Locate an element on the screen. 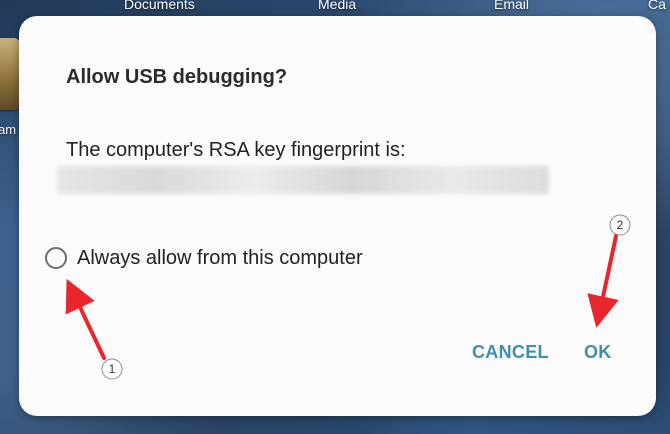 This screenshot has height=434, width=670. always-allow-option: Always allow from this computer is located at coordinates (204, 258).